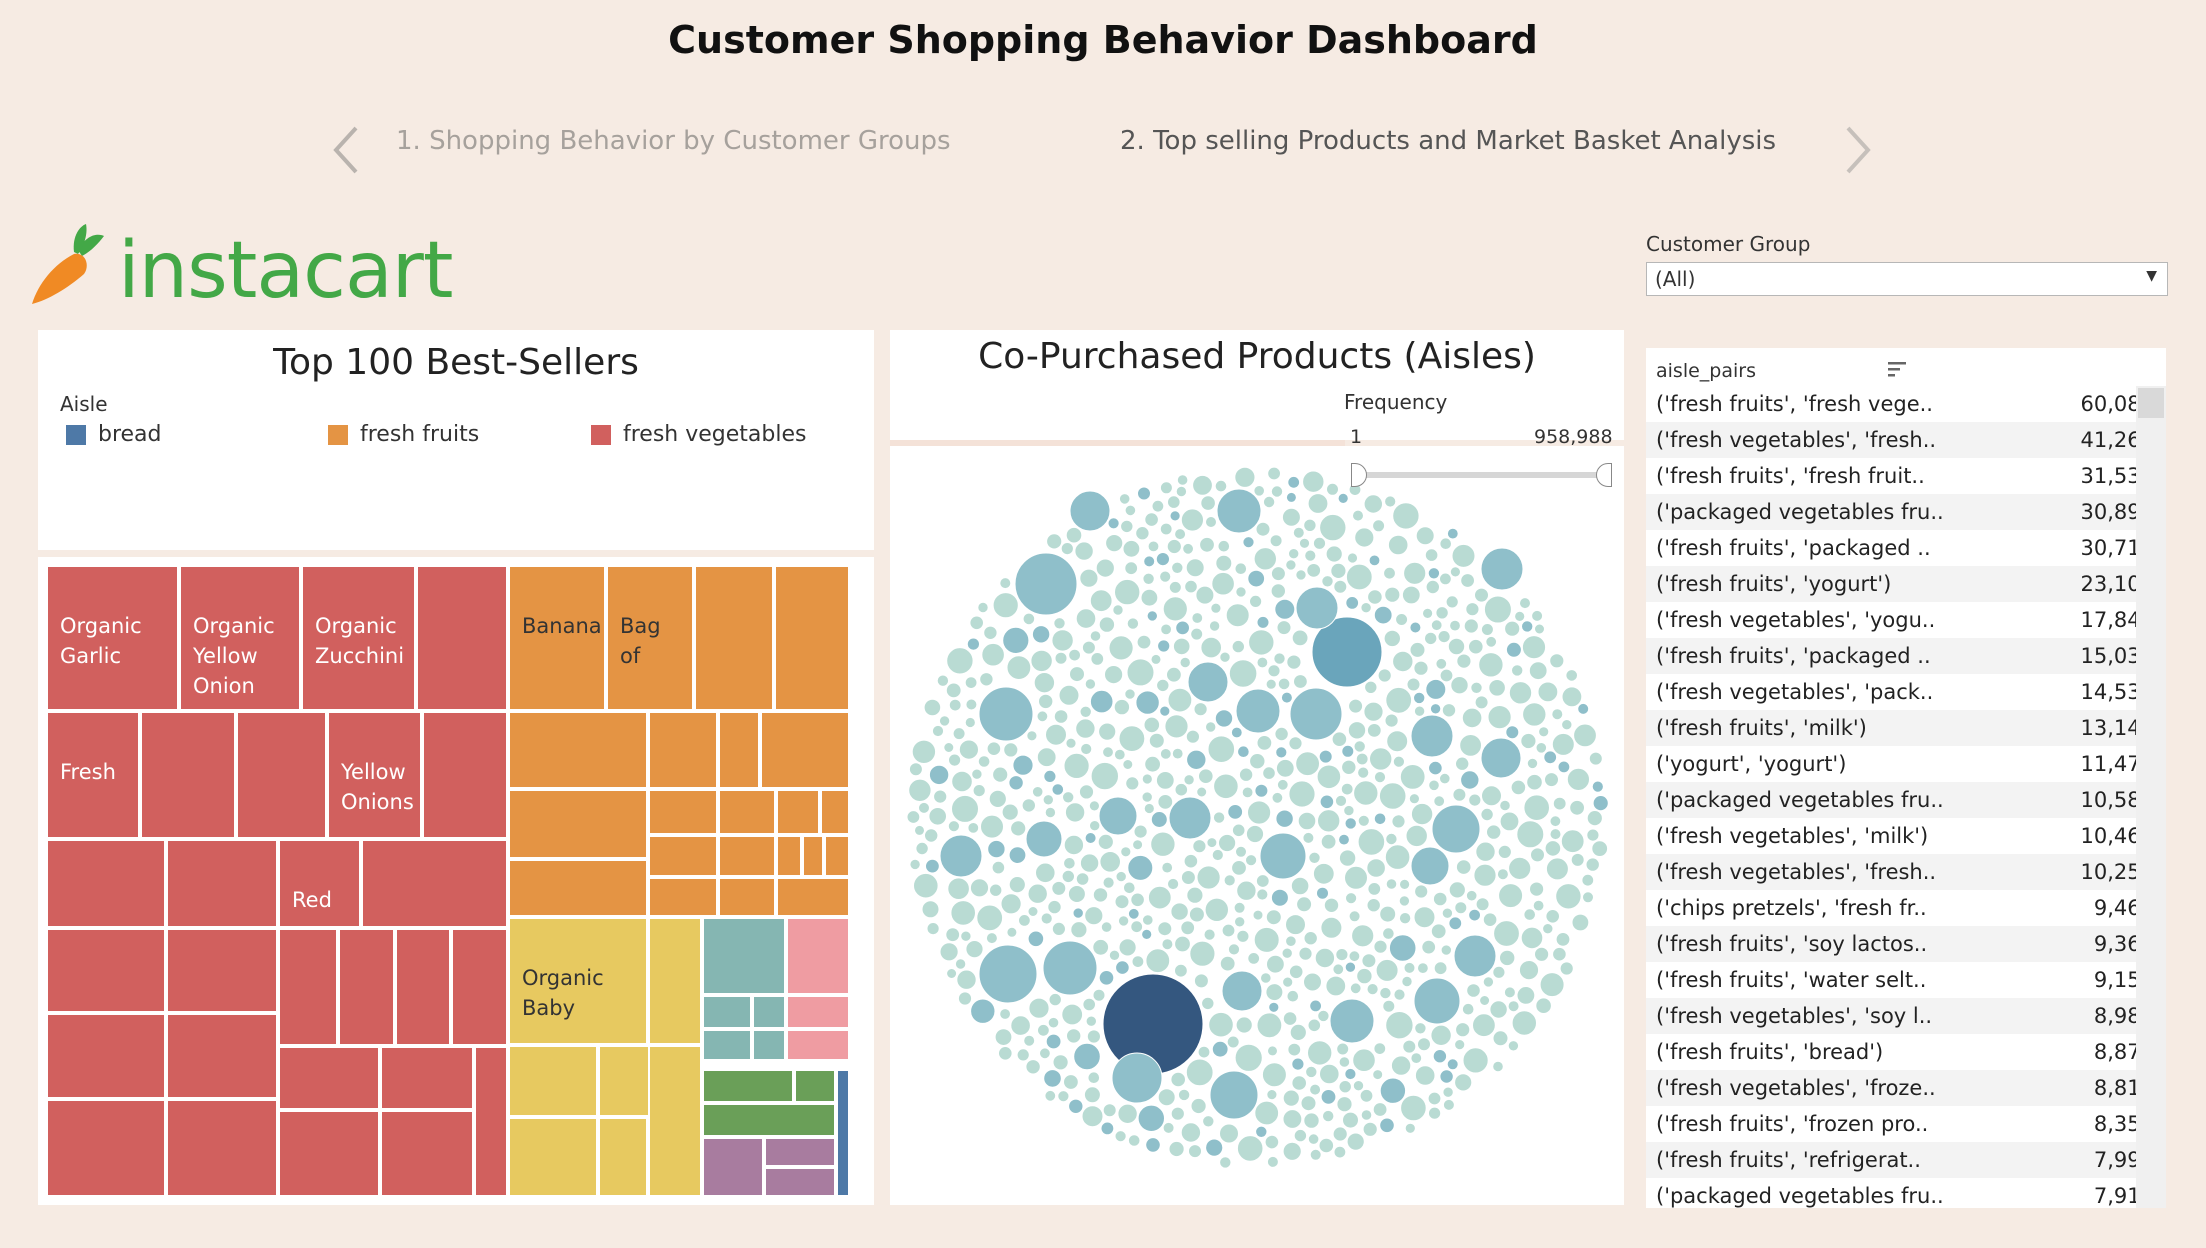 The width and height of the screenshot is (2206, 1248). Describe the element at coordinates (1906, 1193) in the screenshot. I see `table-row: ('packaged vegetables fru.. 7,915` at that location.